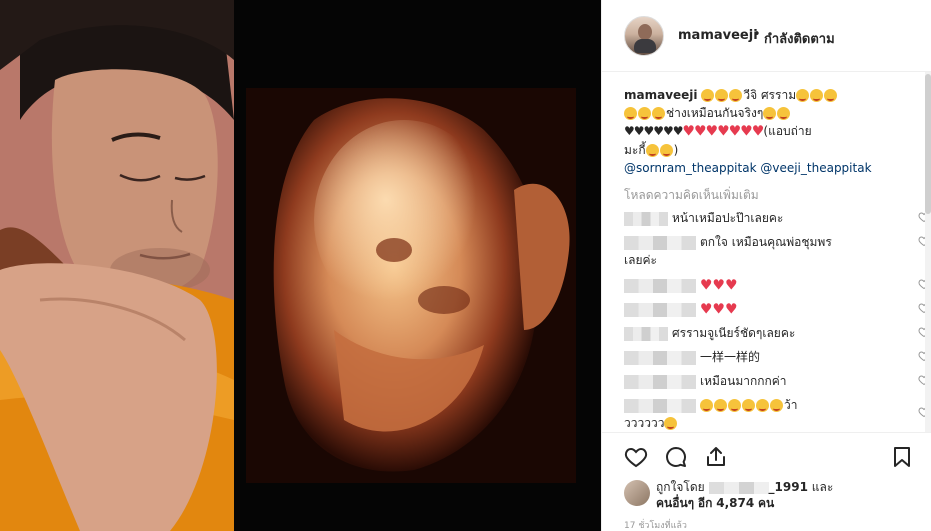  I want to click on caption-text-3: (แอบถ่าย, so click(787, 131).